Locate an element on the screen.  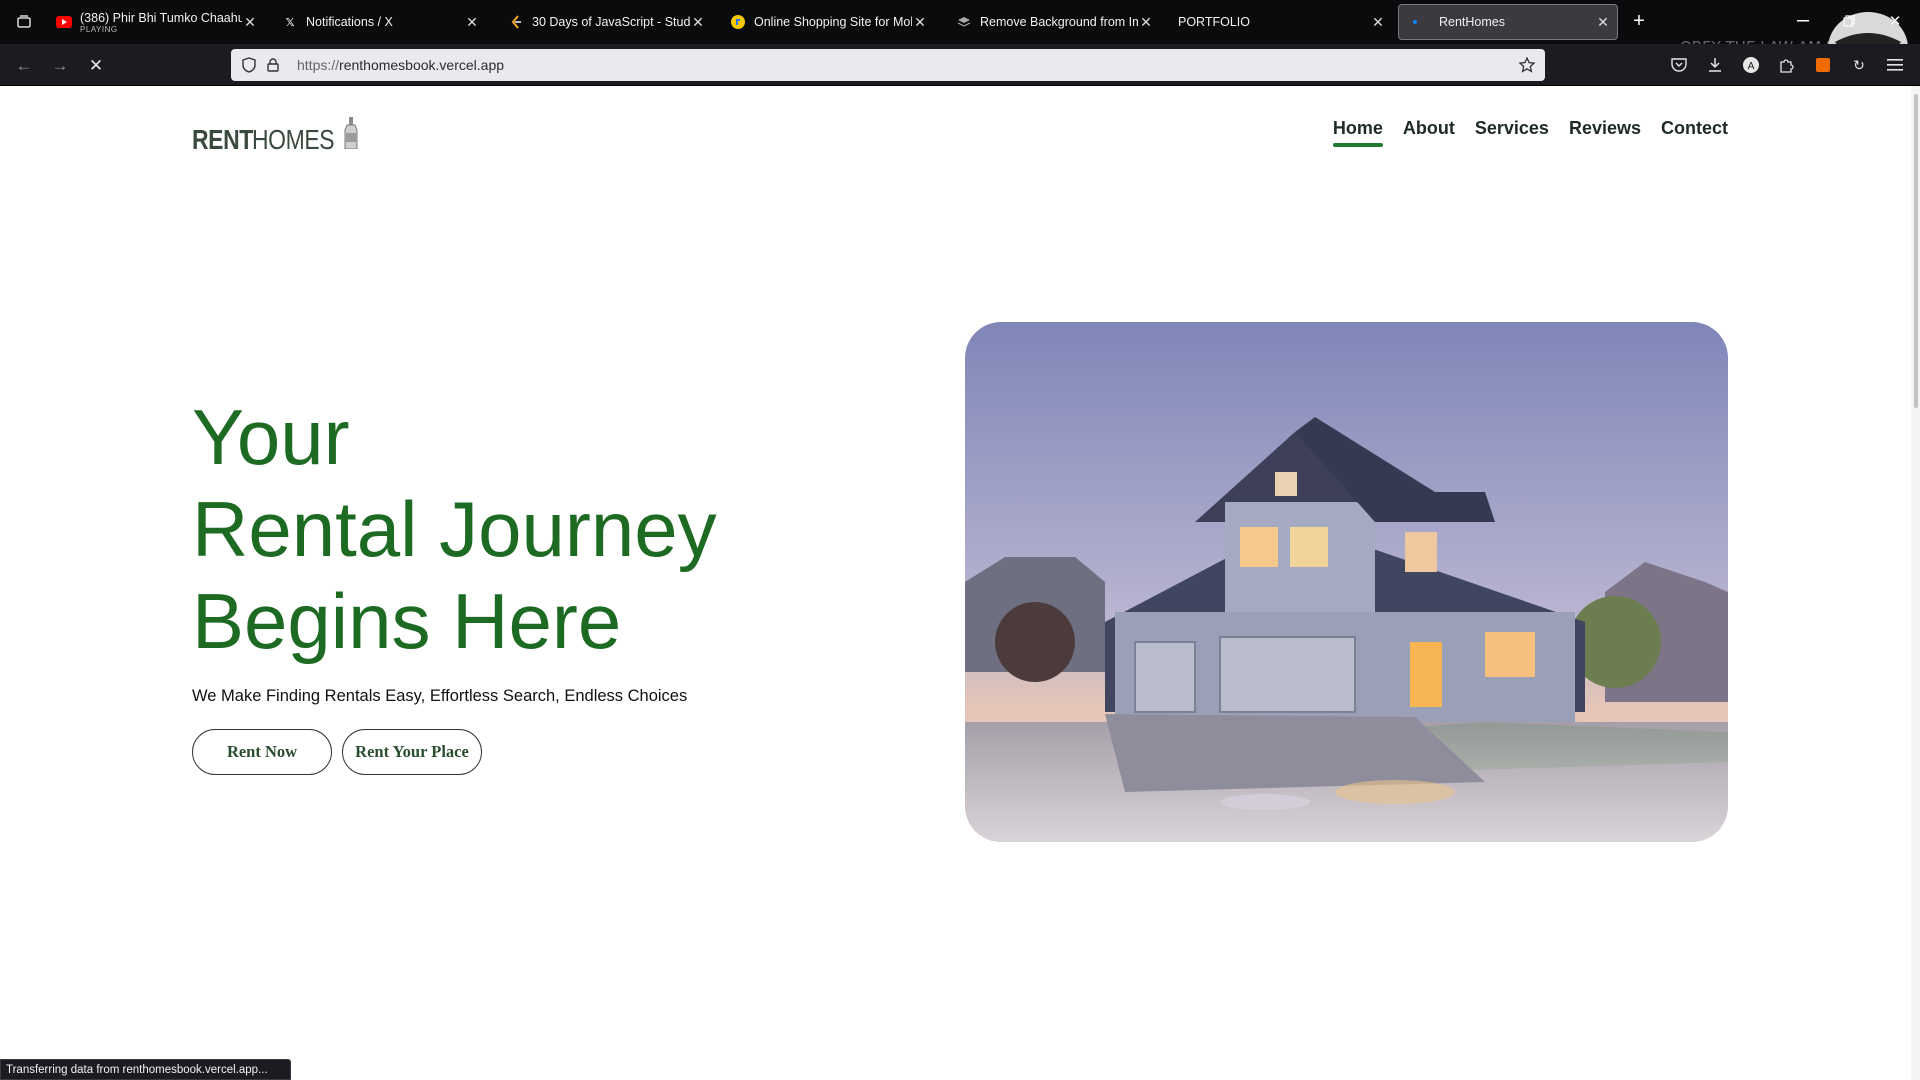
tab-list-button is located at coordinates (27, 22).